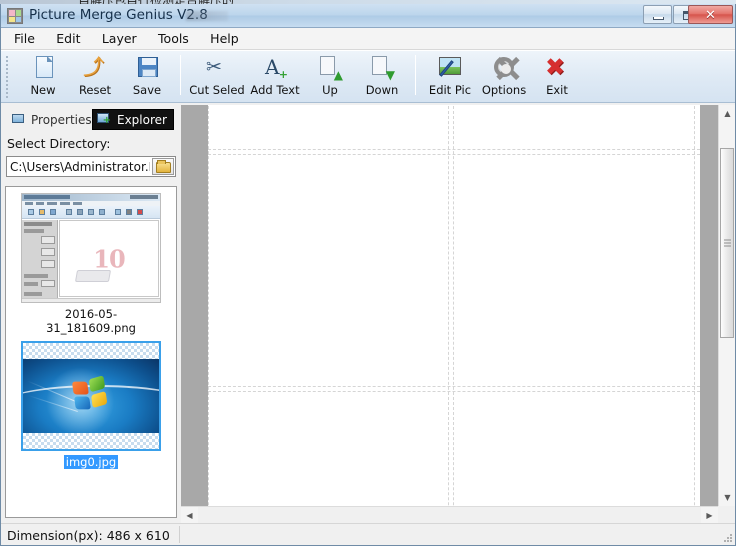 This screenshot has width=736, height=546. What do you see at coordinates (19, 120) in the screenshot?
I see `monitor-icon` at bounding box center [19, 120].